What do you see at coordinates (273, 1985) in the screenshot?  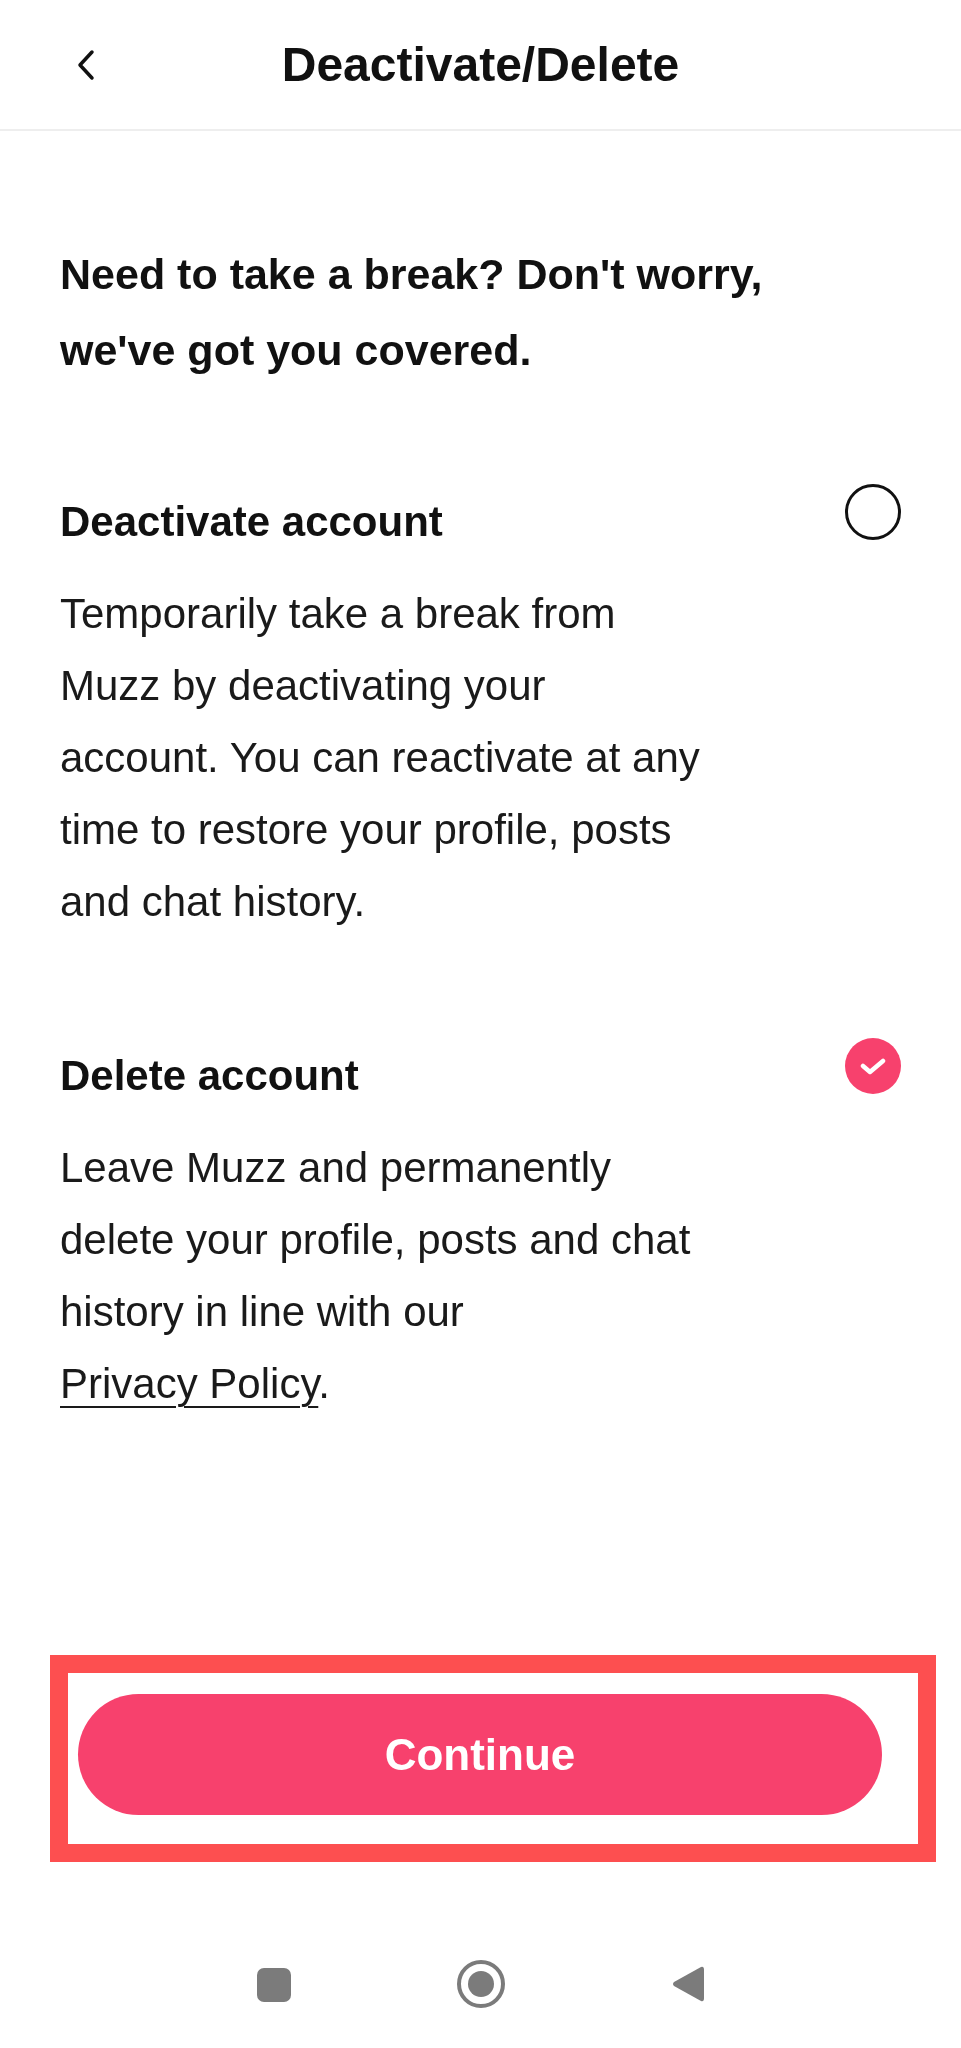 I see `nav-square-icon` at bounding box center [273, 1985].